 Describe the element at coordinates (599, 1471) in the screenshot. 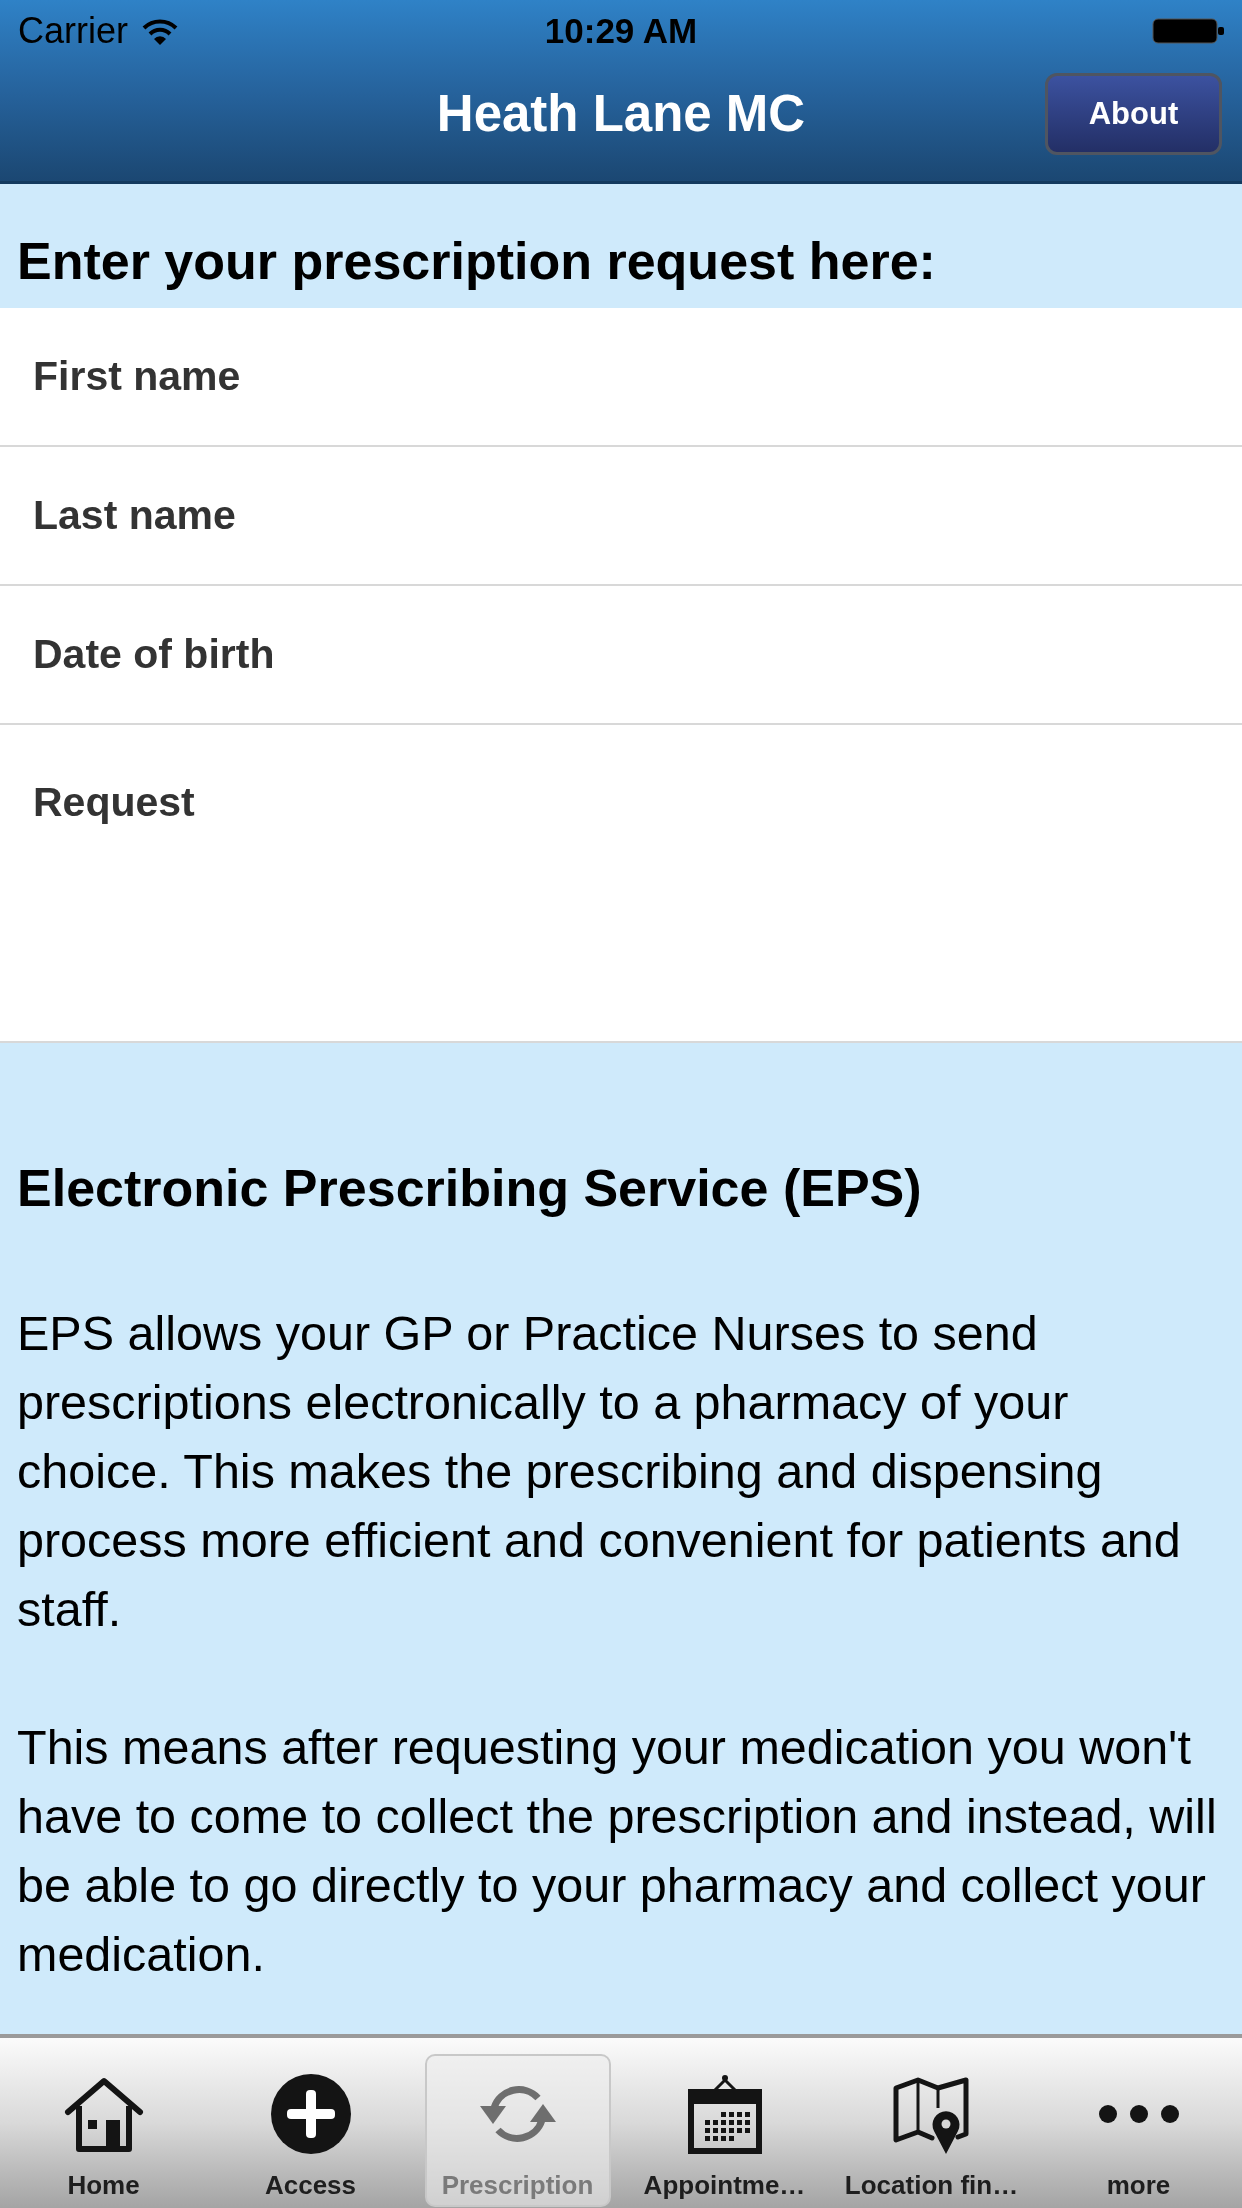

I see `info-paragraph: EPS allows your GP or Practice Nurses to send prescriptions electronically to a pharmacy of your choice. This makes the prescribing and dispensing process more efficient and convenient for patients and staff.` at that location.